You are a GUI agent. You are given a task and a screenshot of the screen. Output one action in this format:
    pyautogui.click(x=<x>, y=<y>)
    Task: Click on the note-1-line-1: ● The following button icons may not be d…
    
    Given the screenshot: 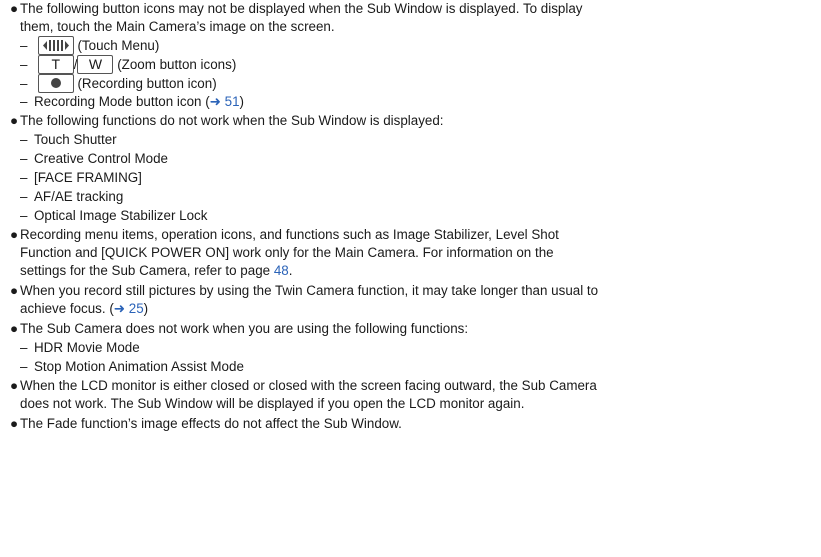 What is the action you would take?
    pyautogui.click(x=296, y=8)
    